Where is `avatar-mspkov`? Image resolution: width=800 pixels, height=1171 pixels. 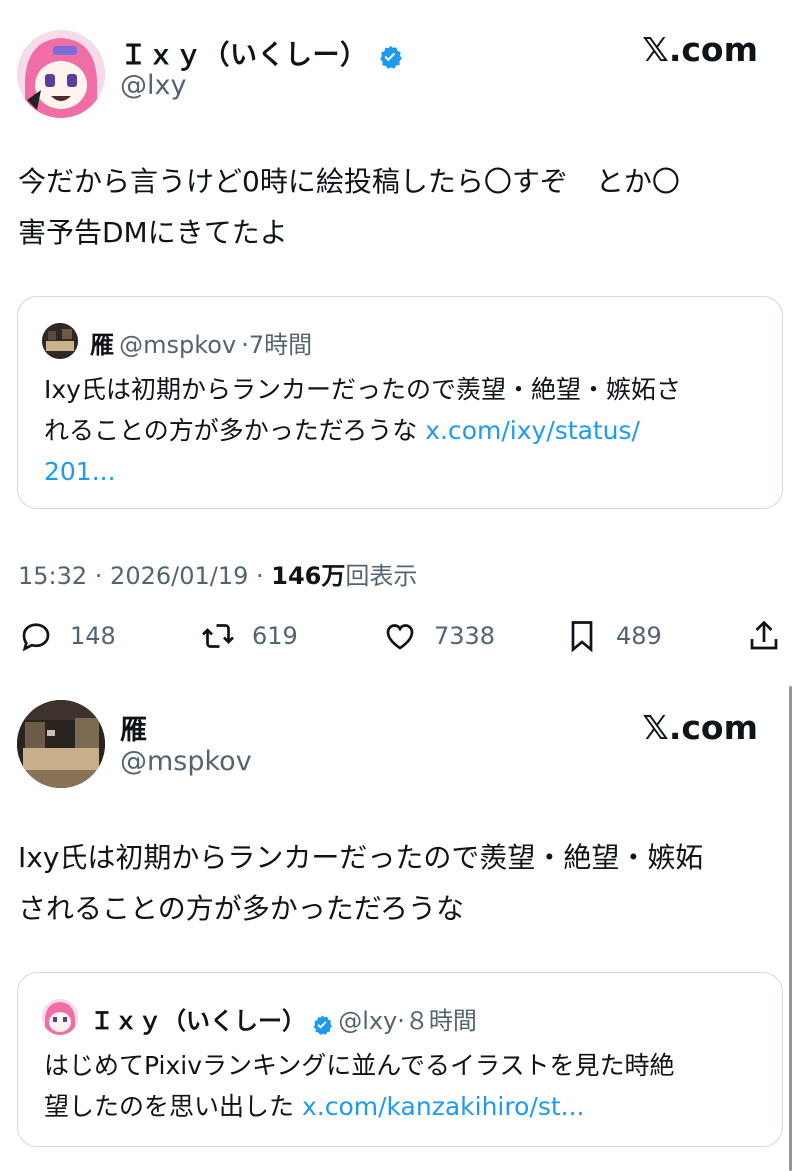 avatar-mspkov is located at coordinates (61, 744).